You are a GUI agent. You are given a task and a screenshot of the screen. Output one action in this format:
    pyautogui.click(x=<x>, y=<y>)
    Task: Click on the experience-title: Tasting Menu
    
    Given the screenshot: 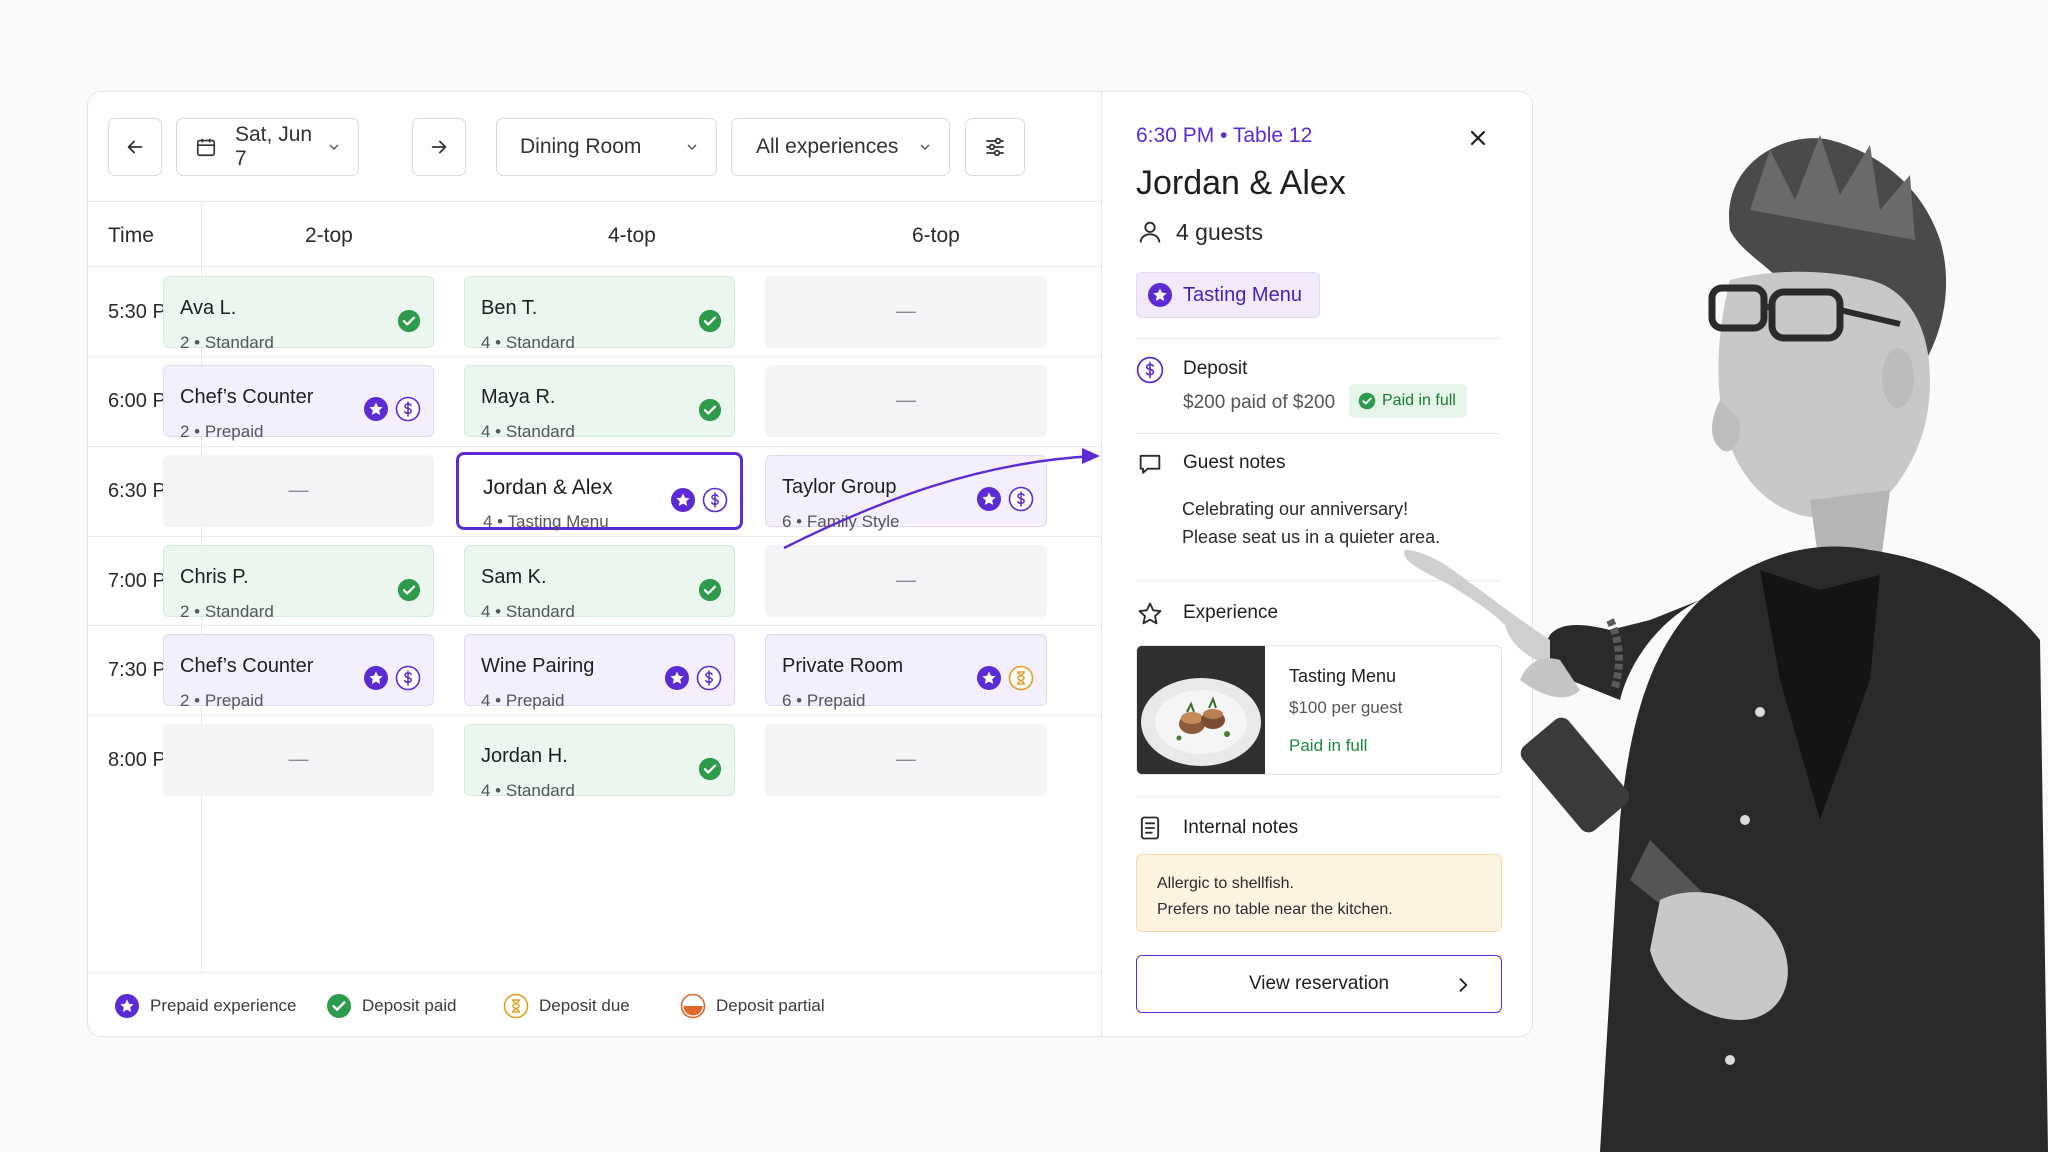 What is the action you would take?
    pyautogui.click(x=1343, y=676)
    